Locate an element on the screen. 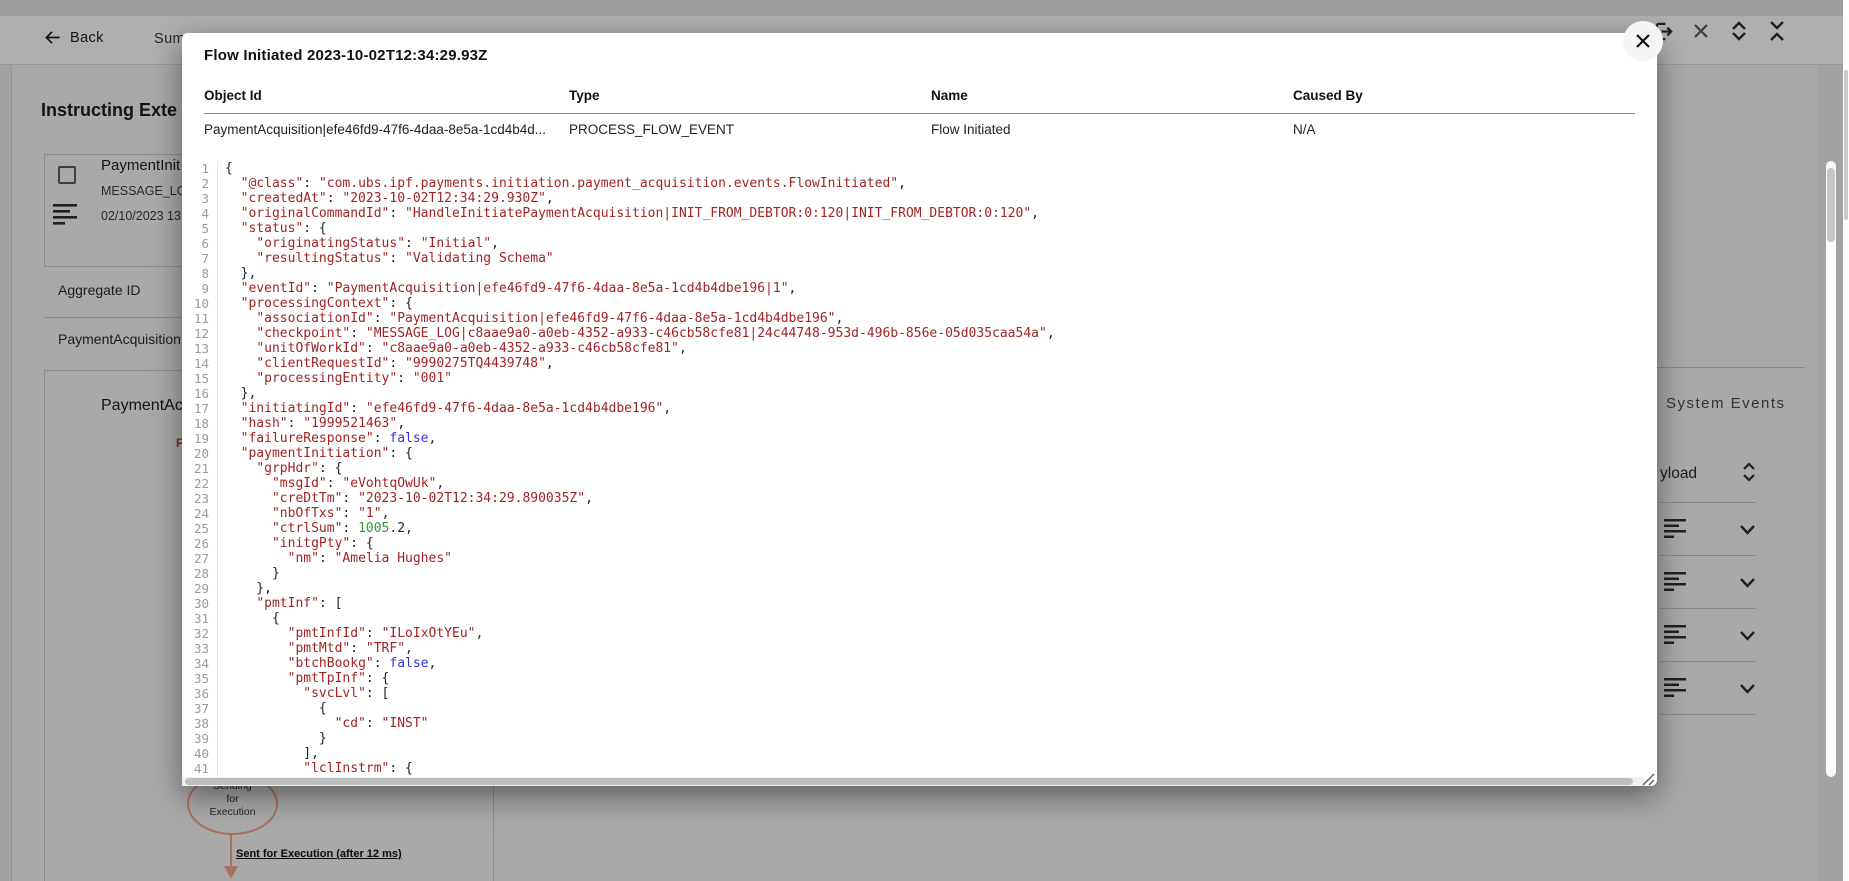  table-cell: Flow Initiated is located at coordinates (971, 129).